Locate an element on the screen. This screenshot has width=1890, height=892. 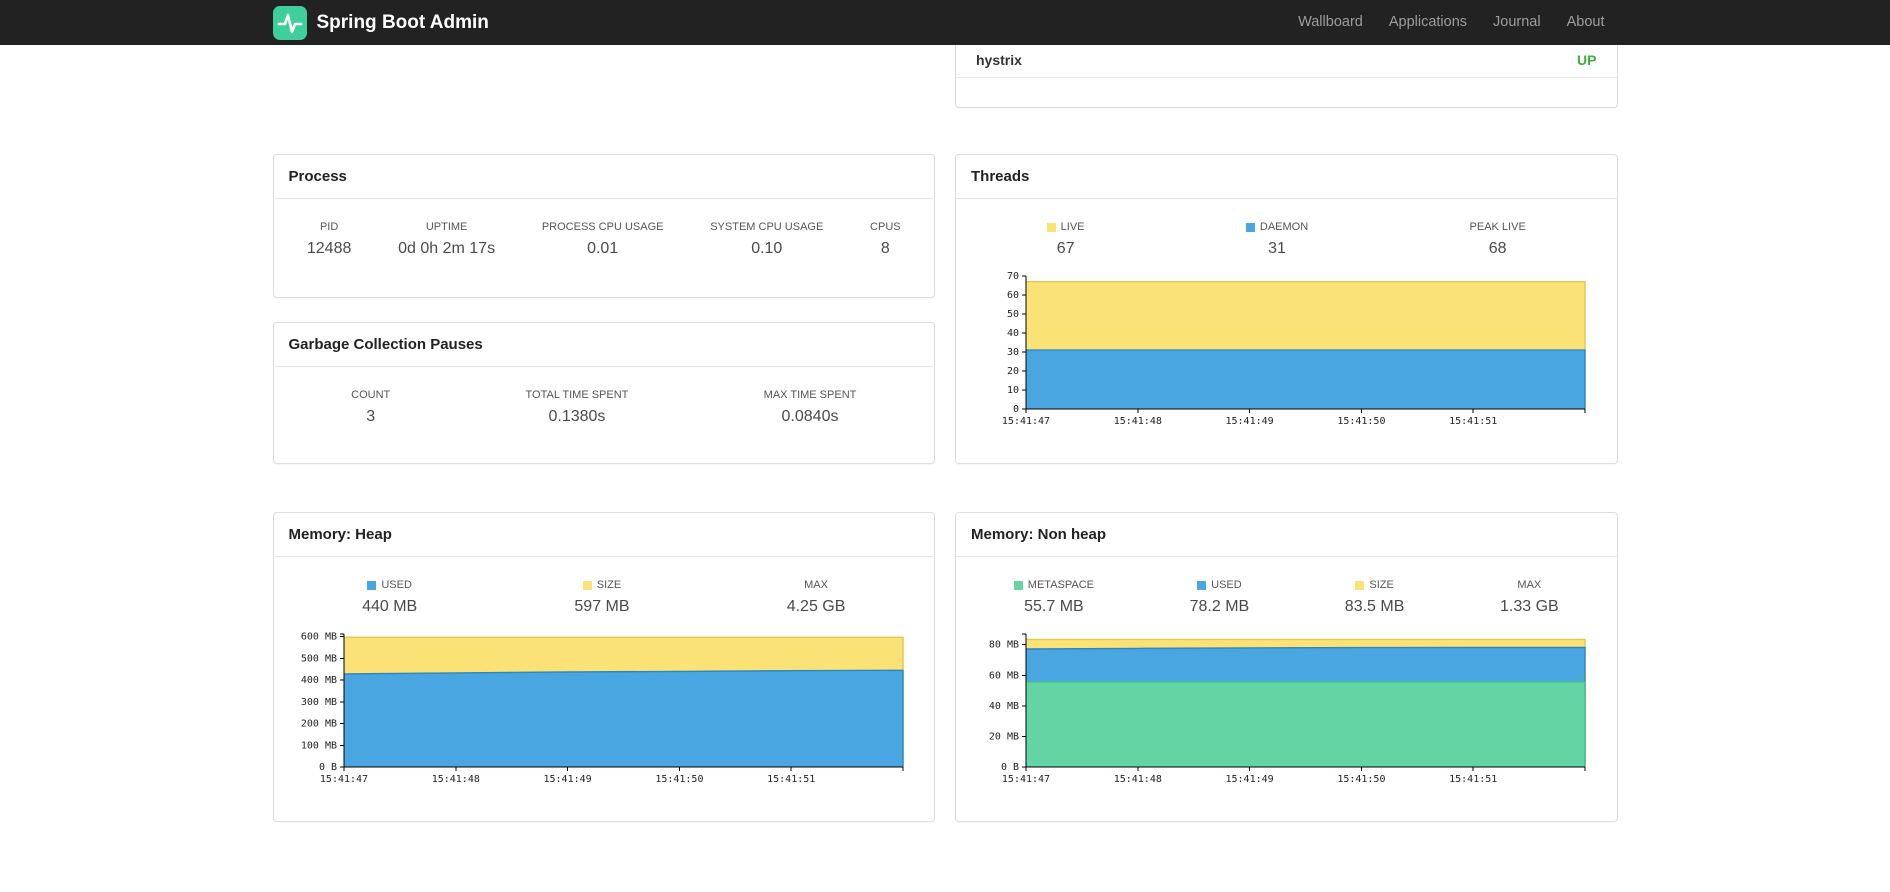
navbar-menu: Wallboard Applications Journal About is located at coordinates (1451, 22).